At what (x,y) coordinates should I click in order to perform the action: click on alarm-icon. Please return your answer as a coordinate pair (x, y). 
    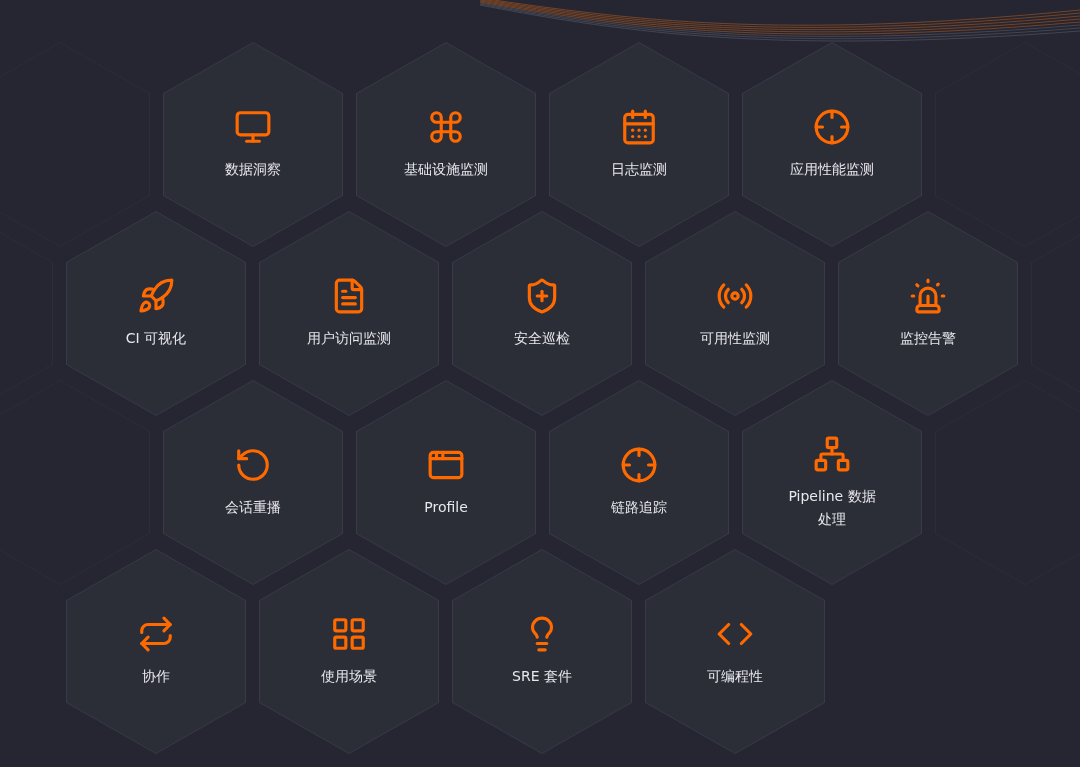
    Looking at the image, I should click on (928, 296).